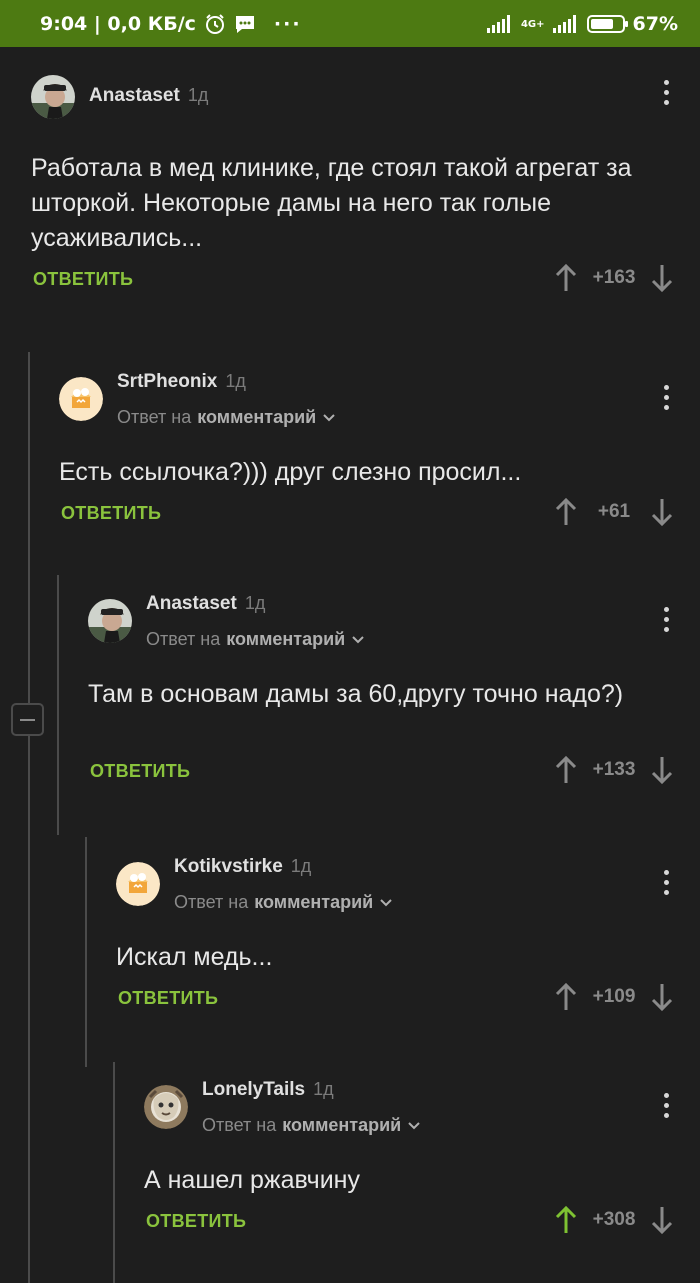  Describe the element at coordinates (181, 382) in the screenshot. I see `author-name: SrtPheonix 1д` at that location.